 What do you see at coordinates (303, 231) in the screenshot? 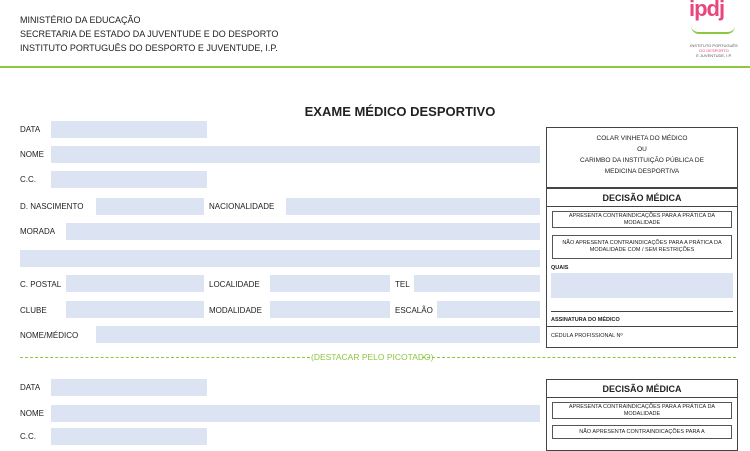
I see `field-morada` at bounding box center [303, 231].